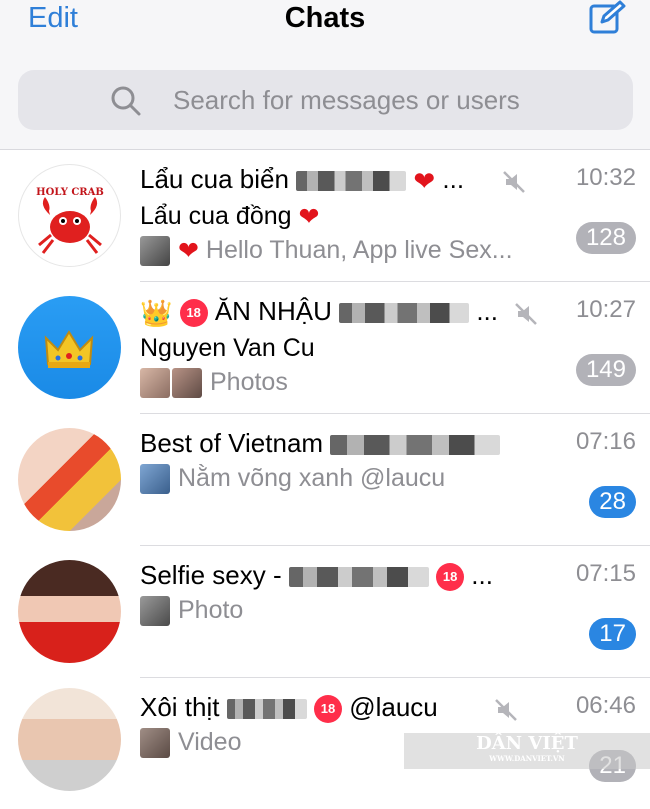 This screenshot has width=650, height=809. What do you see at coordinates (607, 18) in the screenshot?
I see `compose-icon` at bounding box center [607, 18].